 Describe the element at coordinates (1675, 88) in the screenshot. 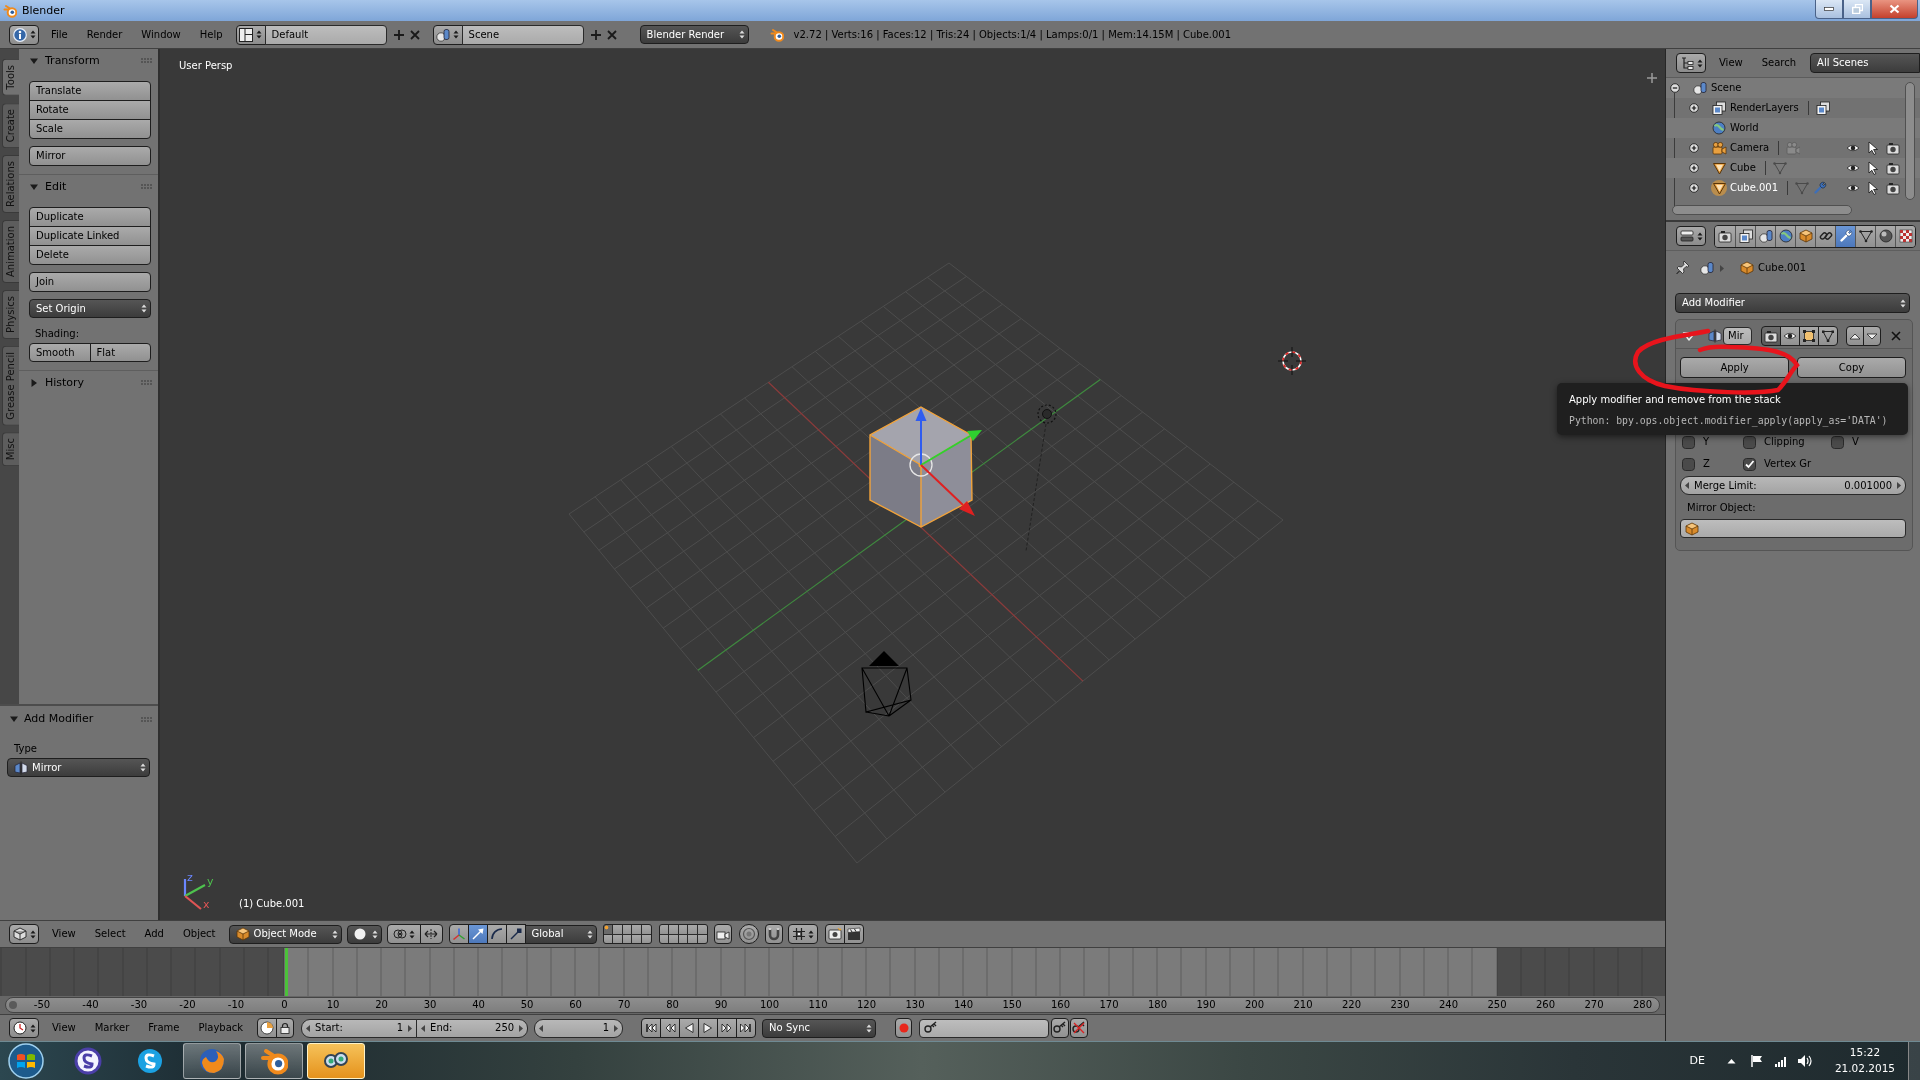

I see `minus-circle-icon` at that location.